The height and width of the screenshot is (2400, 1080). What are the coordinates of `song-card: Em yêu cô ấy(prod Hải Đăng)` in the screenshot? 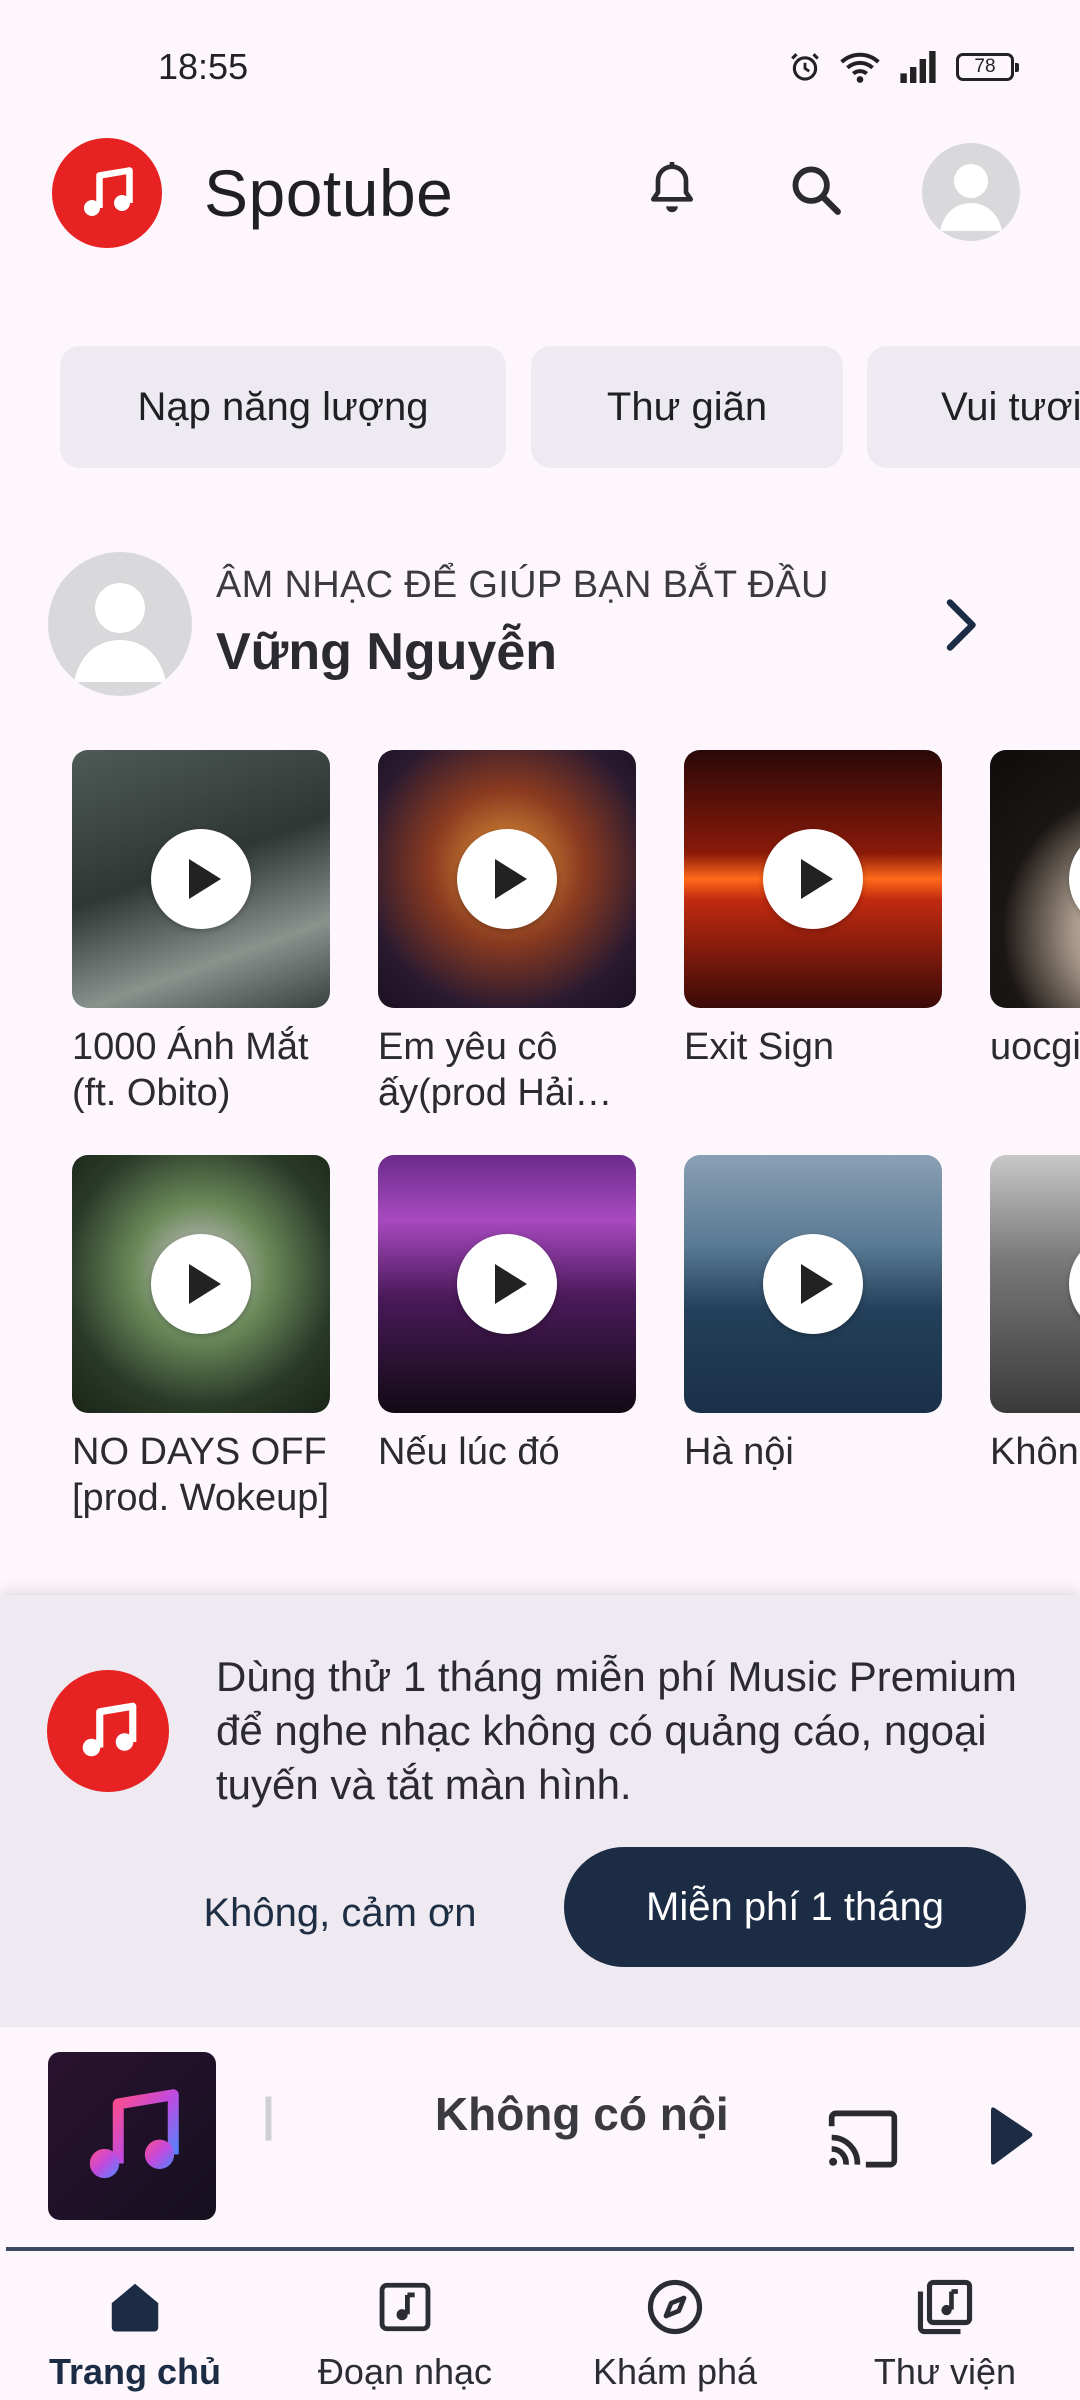 It's located at (507, 933).